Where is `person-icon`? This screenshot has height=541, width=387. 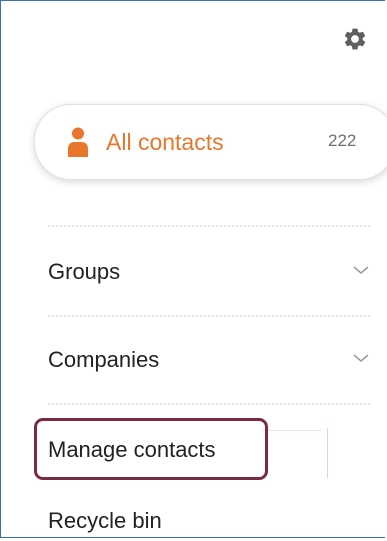
person-icon is located at coordinates (78, 142).